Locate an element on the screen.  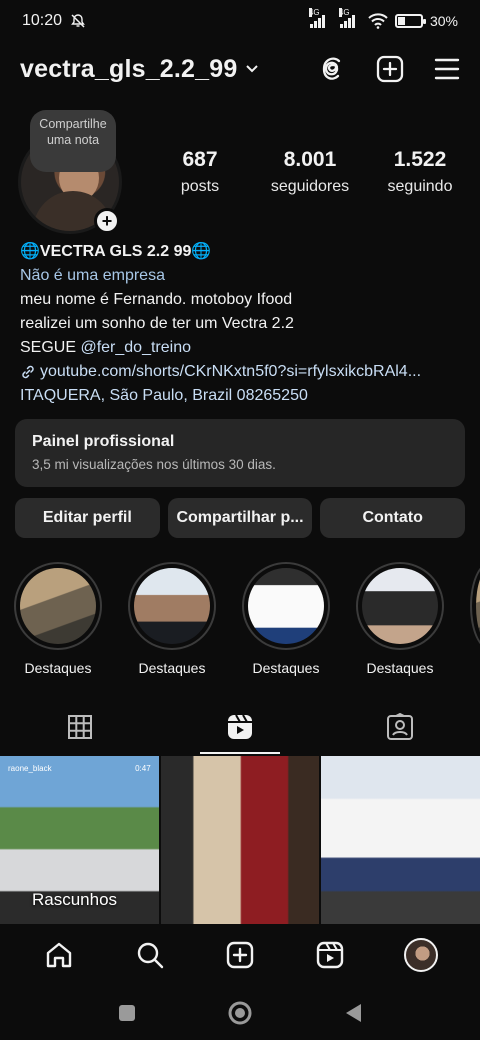
category-label: Não é uma empresa is located at coordinates (245, 276).